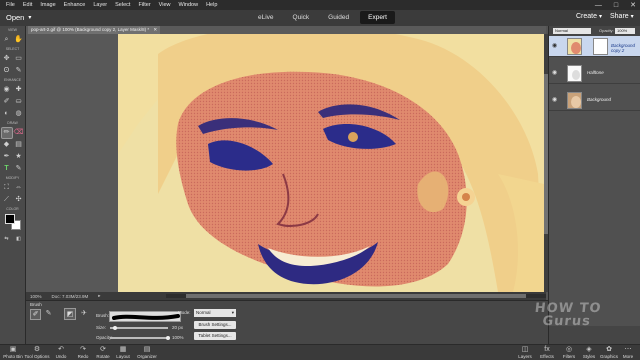  I want to click on section-draw: DRAW, so click(12, 123).